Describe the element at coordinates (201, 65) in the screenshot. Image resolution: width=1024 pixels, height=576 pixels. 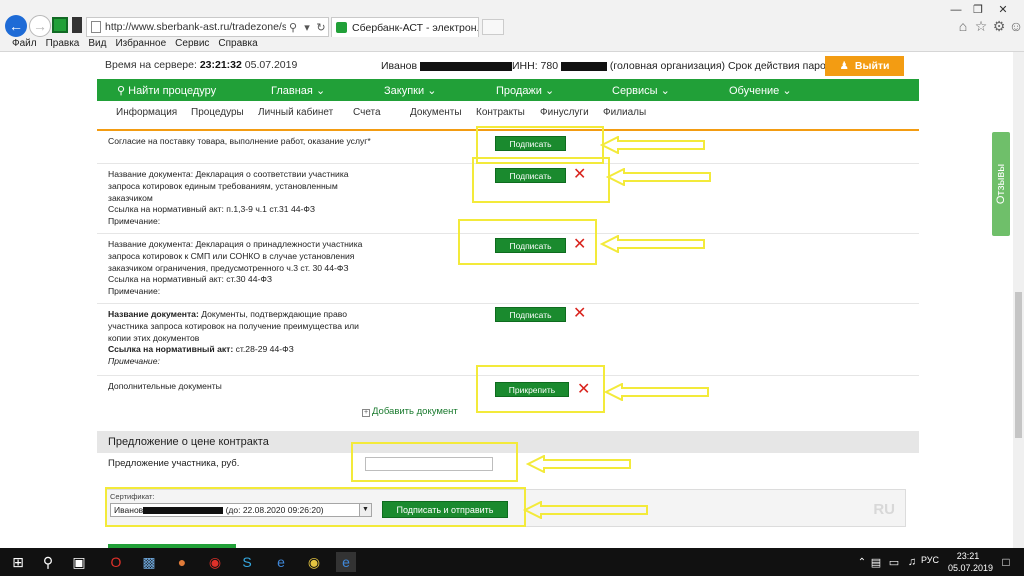
I see `server-time: Время на сервере: 23:21:32 05.07.2019` at that location.